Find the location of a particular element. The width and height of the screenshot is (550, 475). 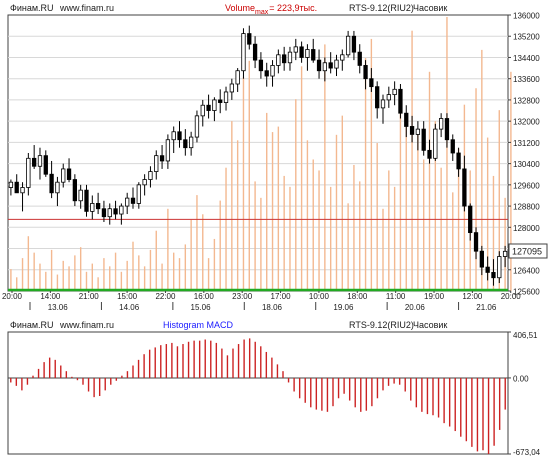

time-tick-label: 10:00 is located at coordinates (319, 296).